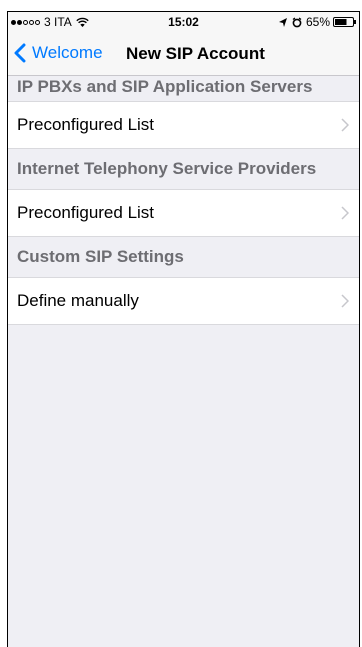  Describe the element at coordinates (297, 21) in the screenshot. I see `alarm-icon` at that location.